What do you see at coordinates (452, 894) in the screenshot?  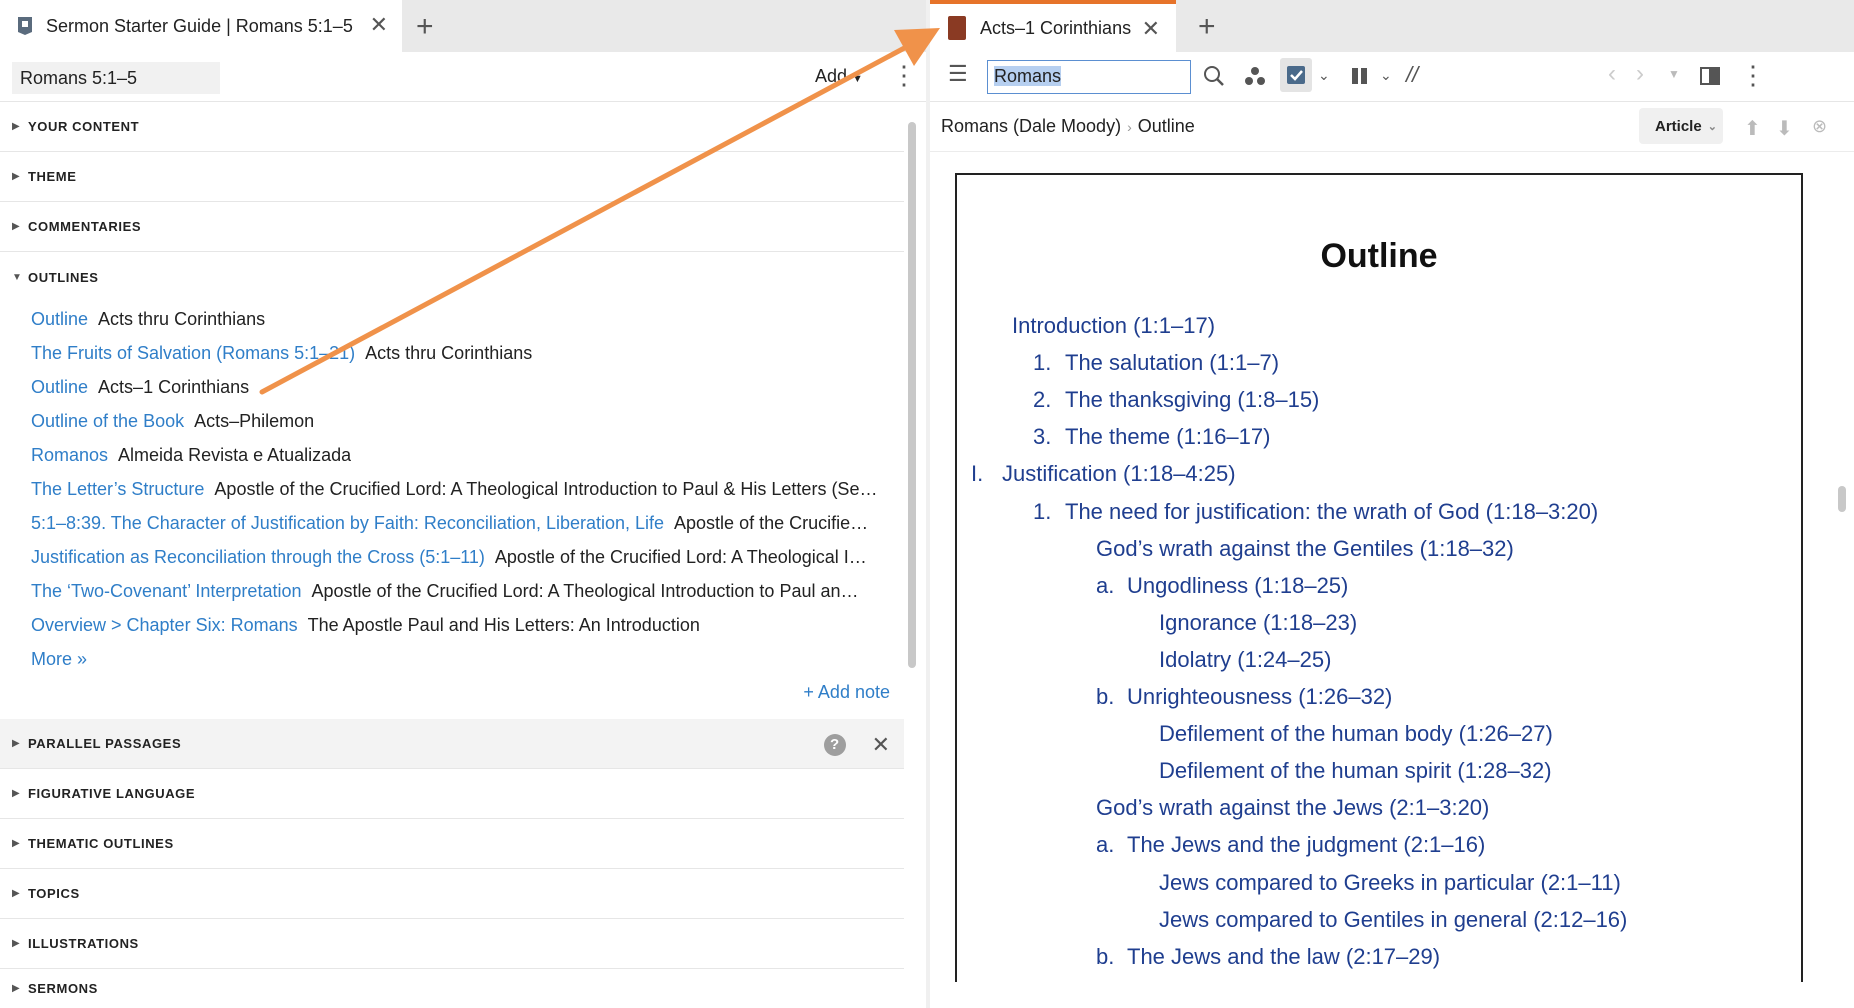 I see `section-topics: ▶ TOPICS` at bounding box center [452, 894].